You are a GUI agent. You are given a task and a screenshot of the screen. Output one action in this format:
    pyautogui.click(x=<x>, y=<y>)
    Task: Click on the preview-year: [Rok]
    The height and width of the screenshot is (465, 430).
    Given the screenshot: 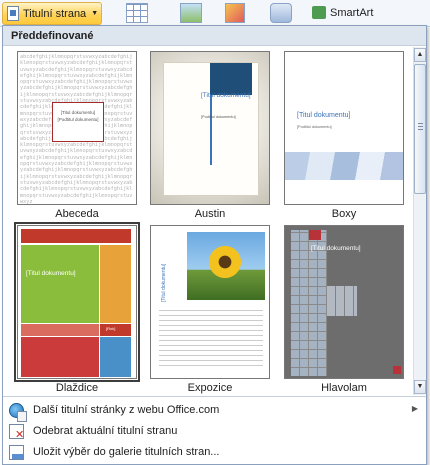 What is the action you would take?
    pyautogui.click(x=111, y=328)
    